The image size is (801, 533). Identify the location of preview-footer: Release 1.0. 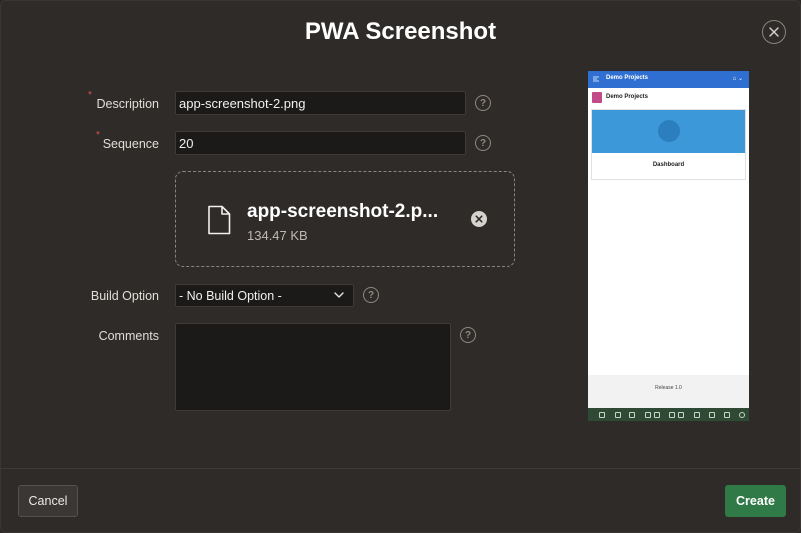
(668, 391).